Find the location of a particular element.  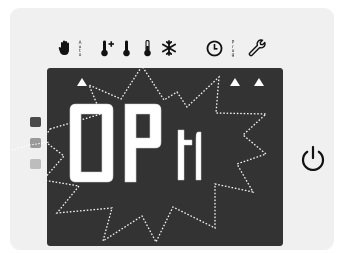

thermometer-plus-icon is located at coordinates (107, 48).